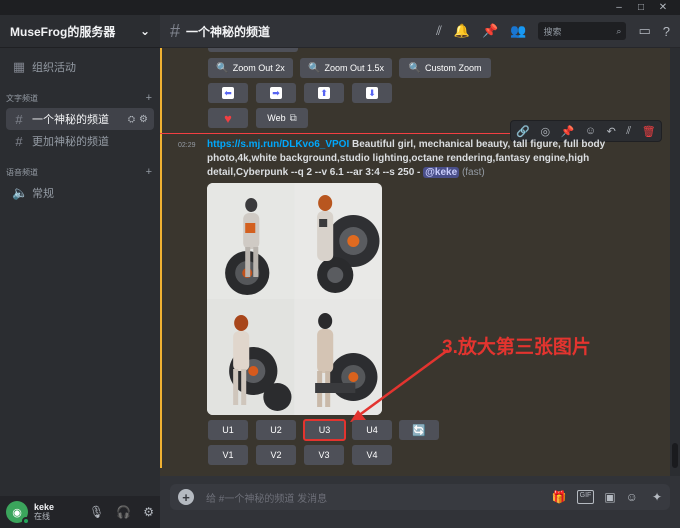  Describe the element at coordinates (582, 31) in the screenshot. I see `search-input: 搜索 ⌕` at that location.